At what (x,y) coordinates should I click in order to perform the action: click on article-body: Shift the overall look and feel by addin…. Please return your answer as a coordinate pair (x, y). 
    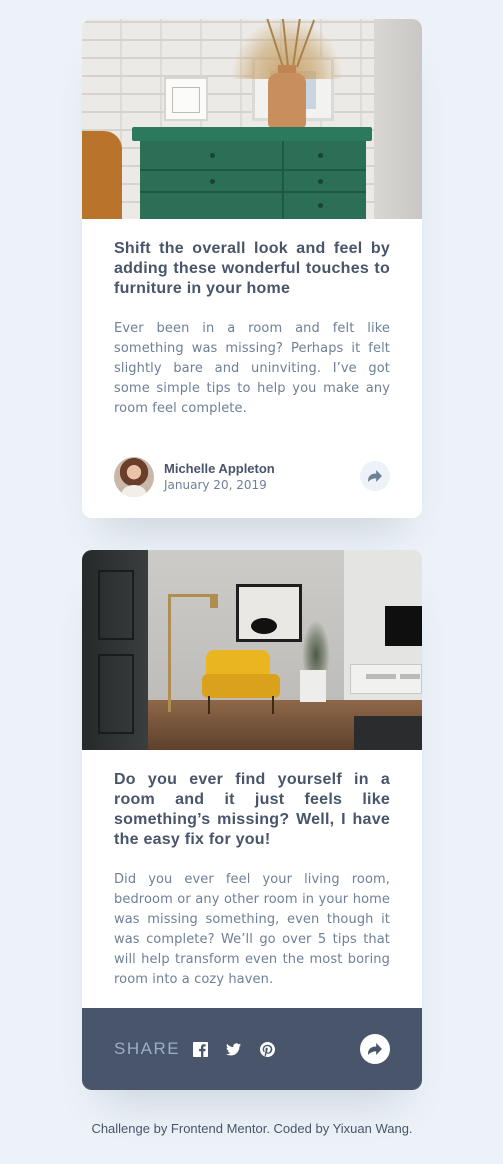
    Looking at the image, I should click on (252, 319).